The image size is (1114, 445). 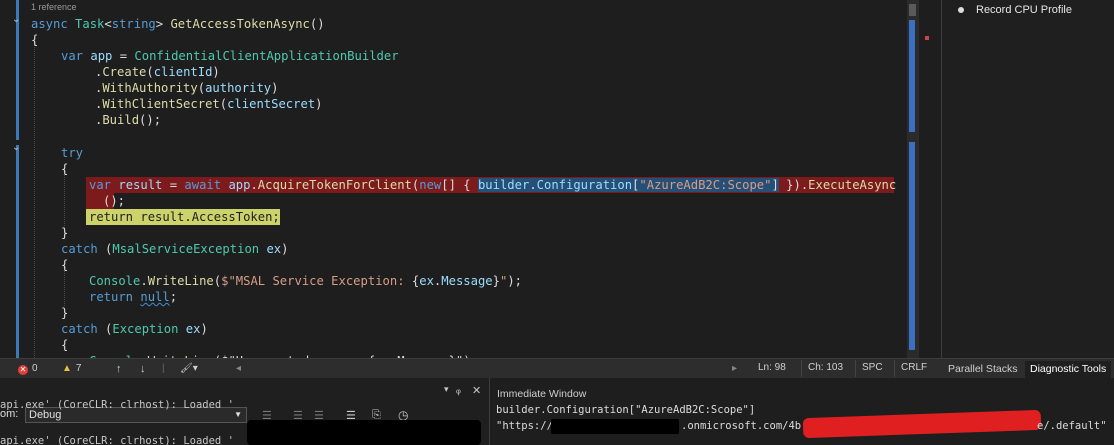 I want to click on code-token: (), so click(x=317, y=24).